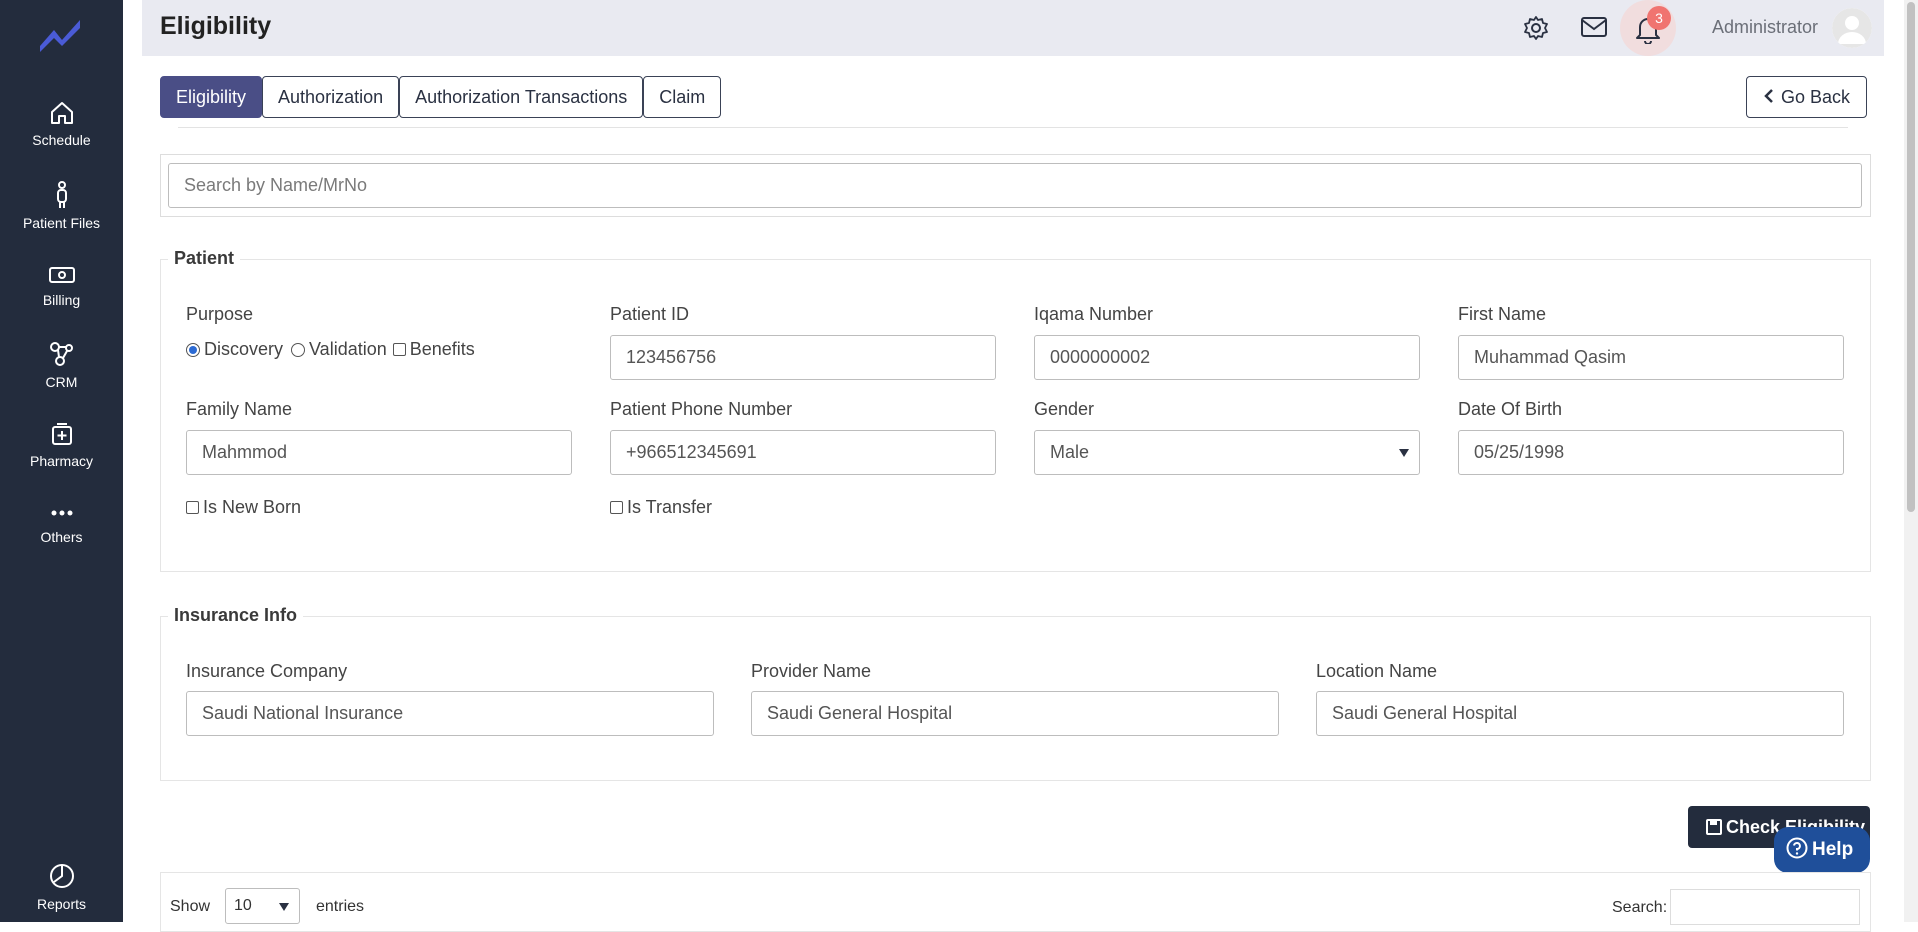 This screenshot has height=932, width=1918. Describe the element at coordinates (220, 314) in the screenshot. I see `purpose-label: Purpose` at that location.